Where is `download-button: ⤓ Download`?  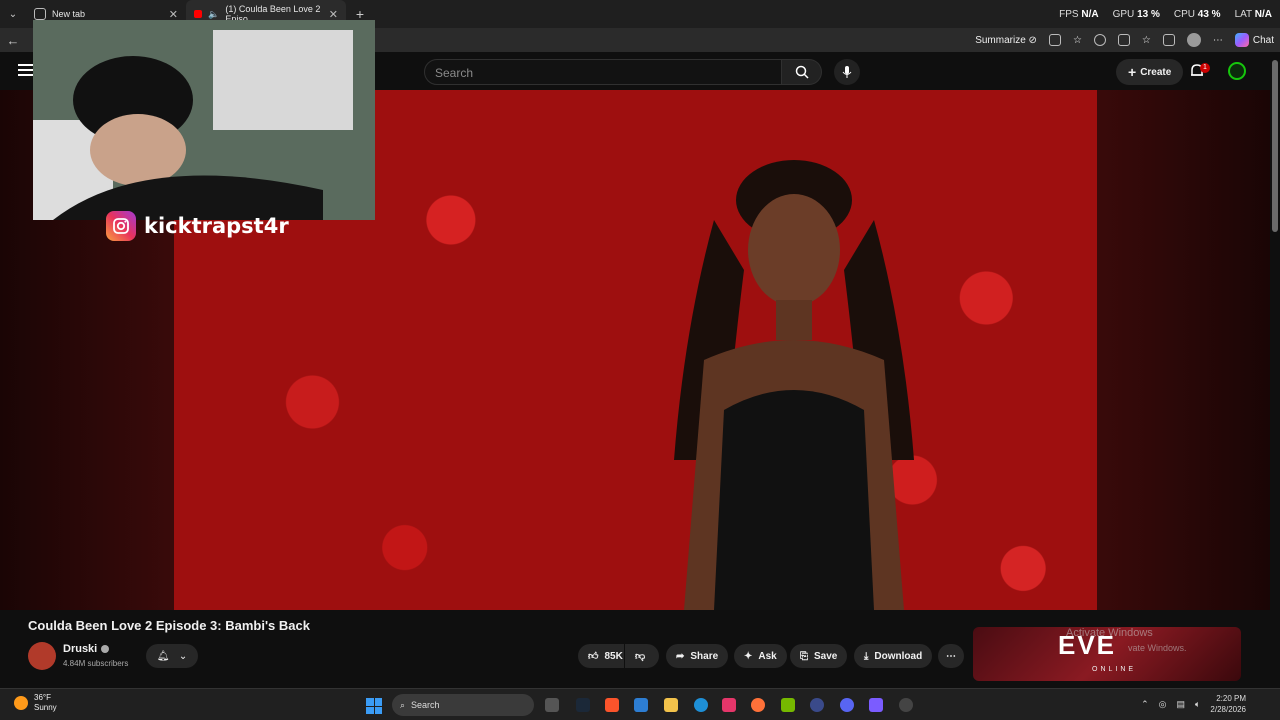
download-button: ⤓ Download is located at coordinates (893, 656).